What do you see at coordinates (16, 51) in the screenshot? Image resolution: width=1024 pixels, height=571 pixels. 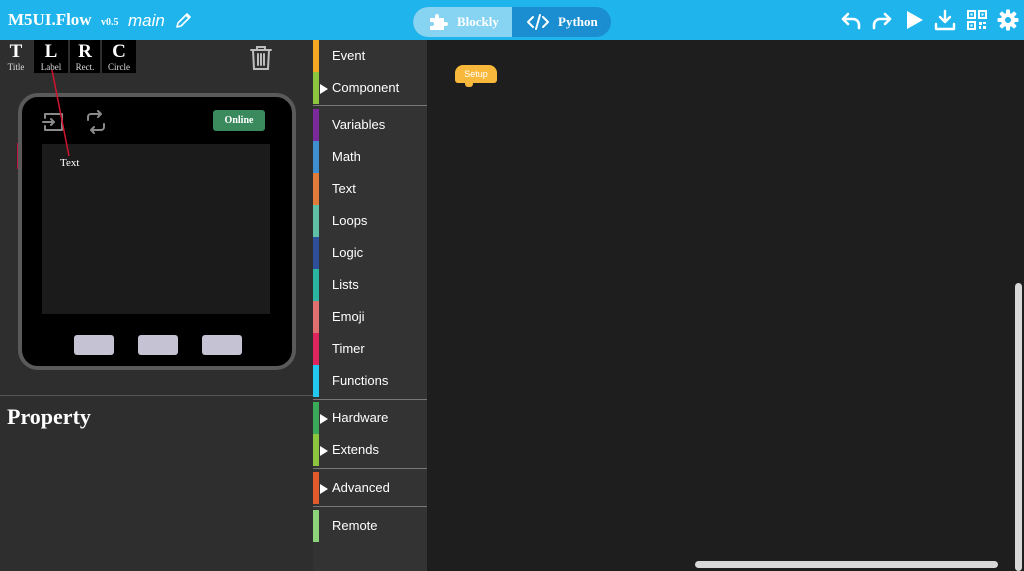 I see `title-tool-letter: T` at bounding box center [16, 51].